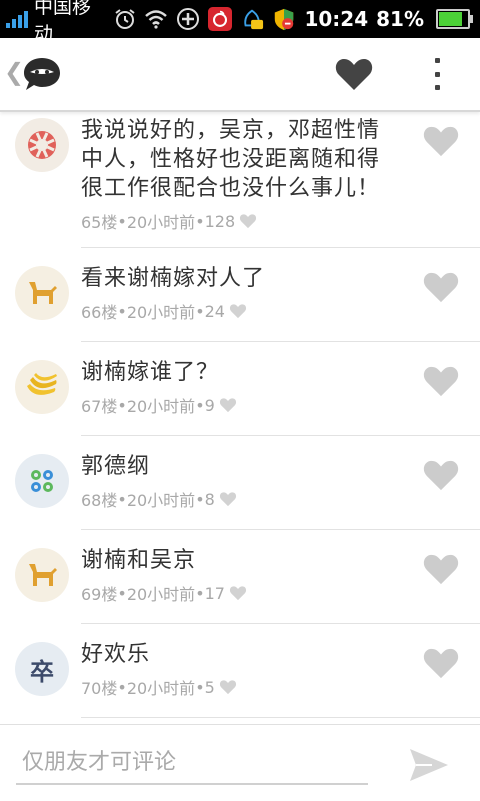 The image size is (480, 801). I want to click on comment-meta: 70楼 • 20小时前 • 5, so click(241, 687).